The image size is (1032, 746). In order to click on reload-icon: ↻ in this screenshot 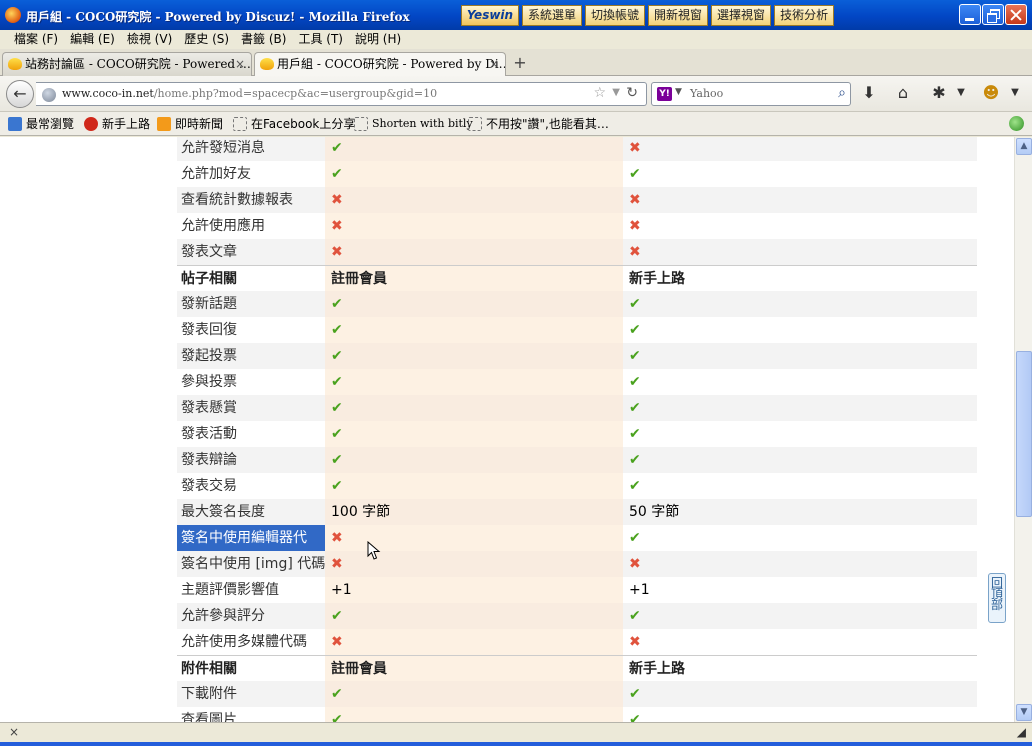, I will do `click(632, 93)`.